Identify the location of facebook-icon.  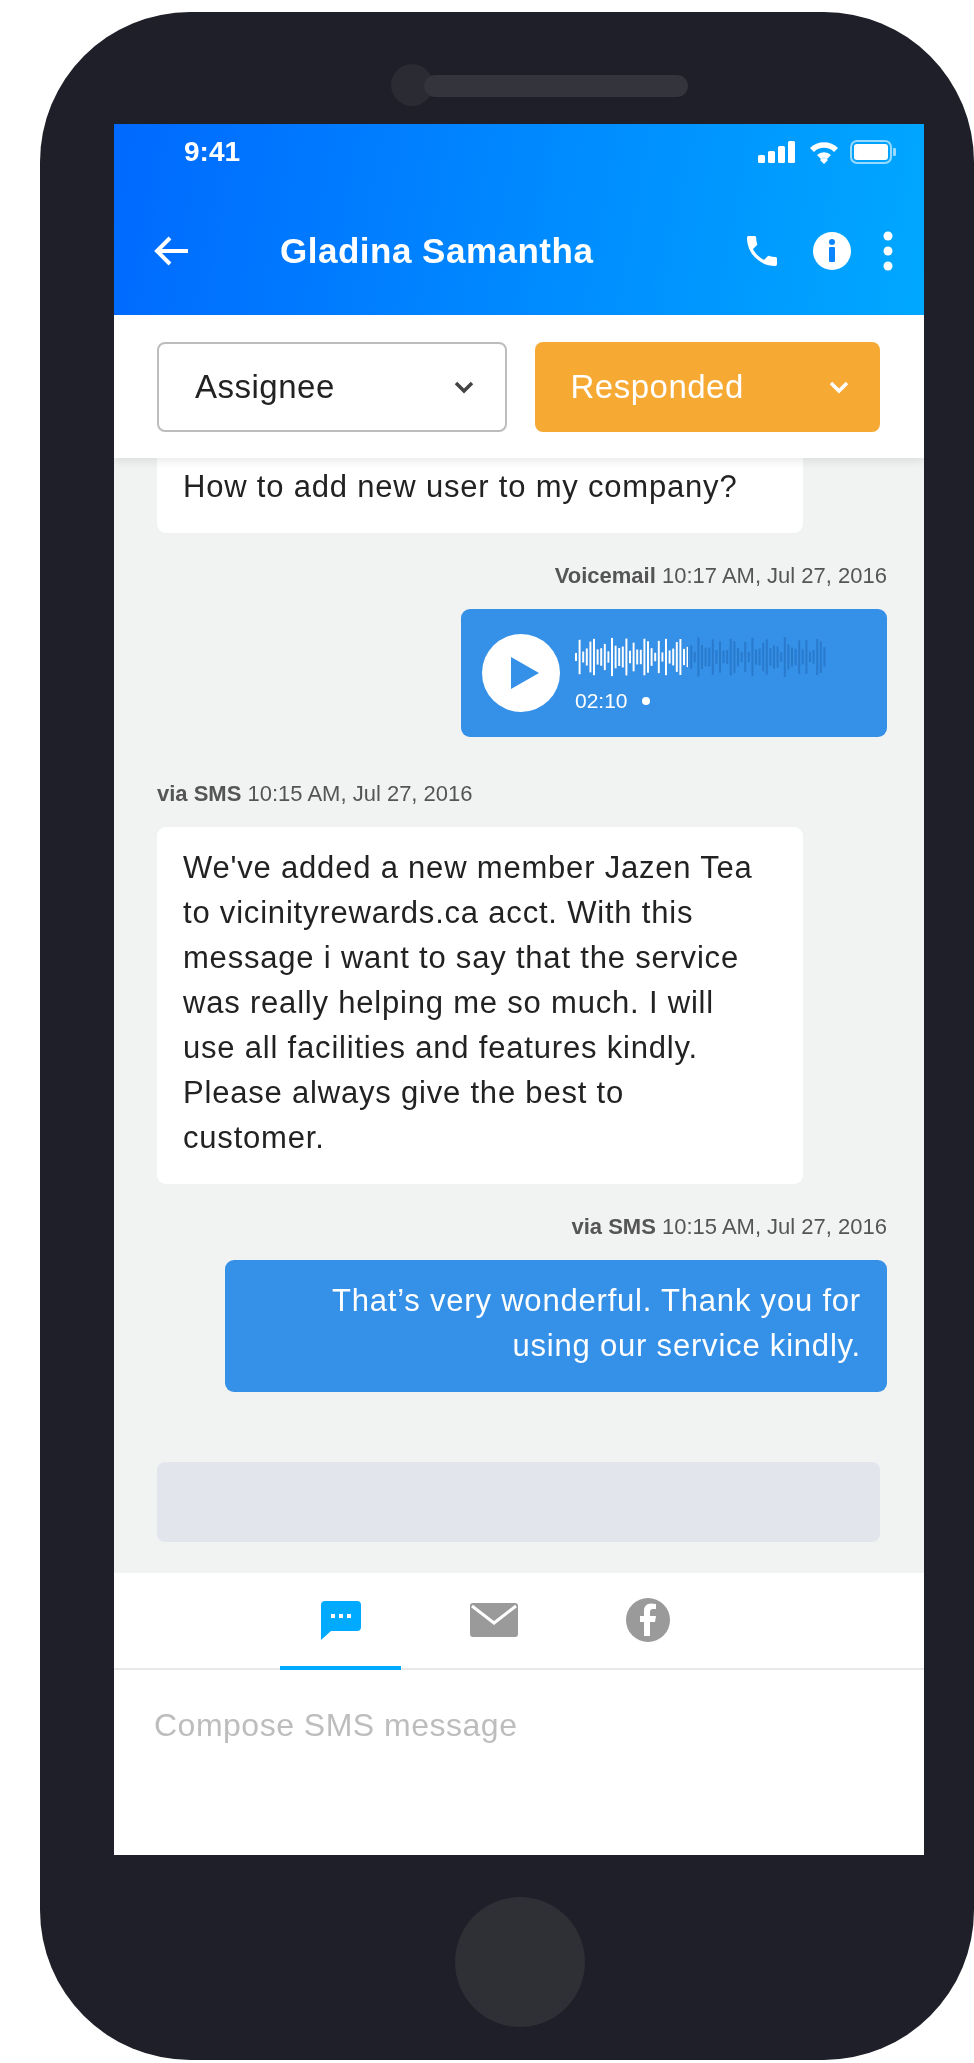
(648, 1619).